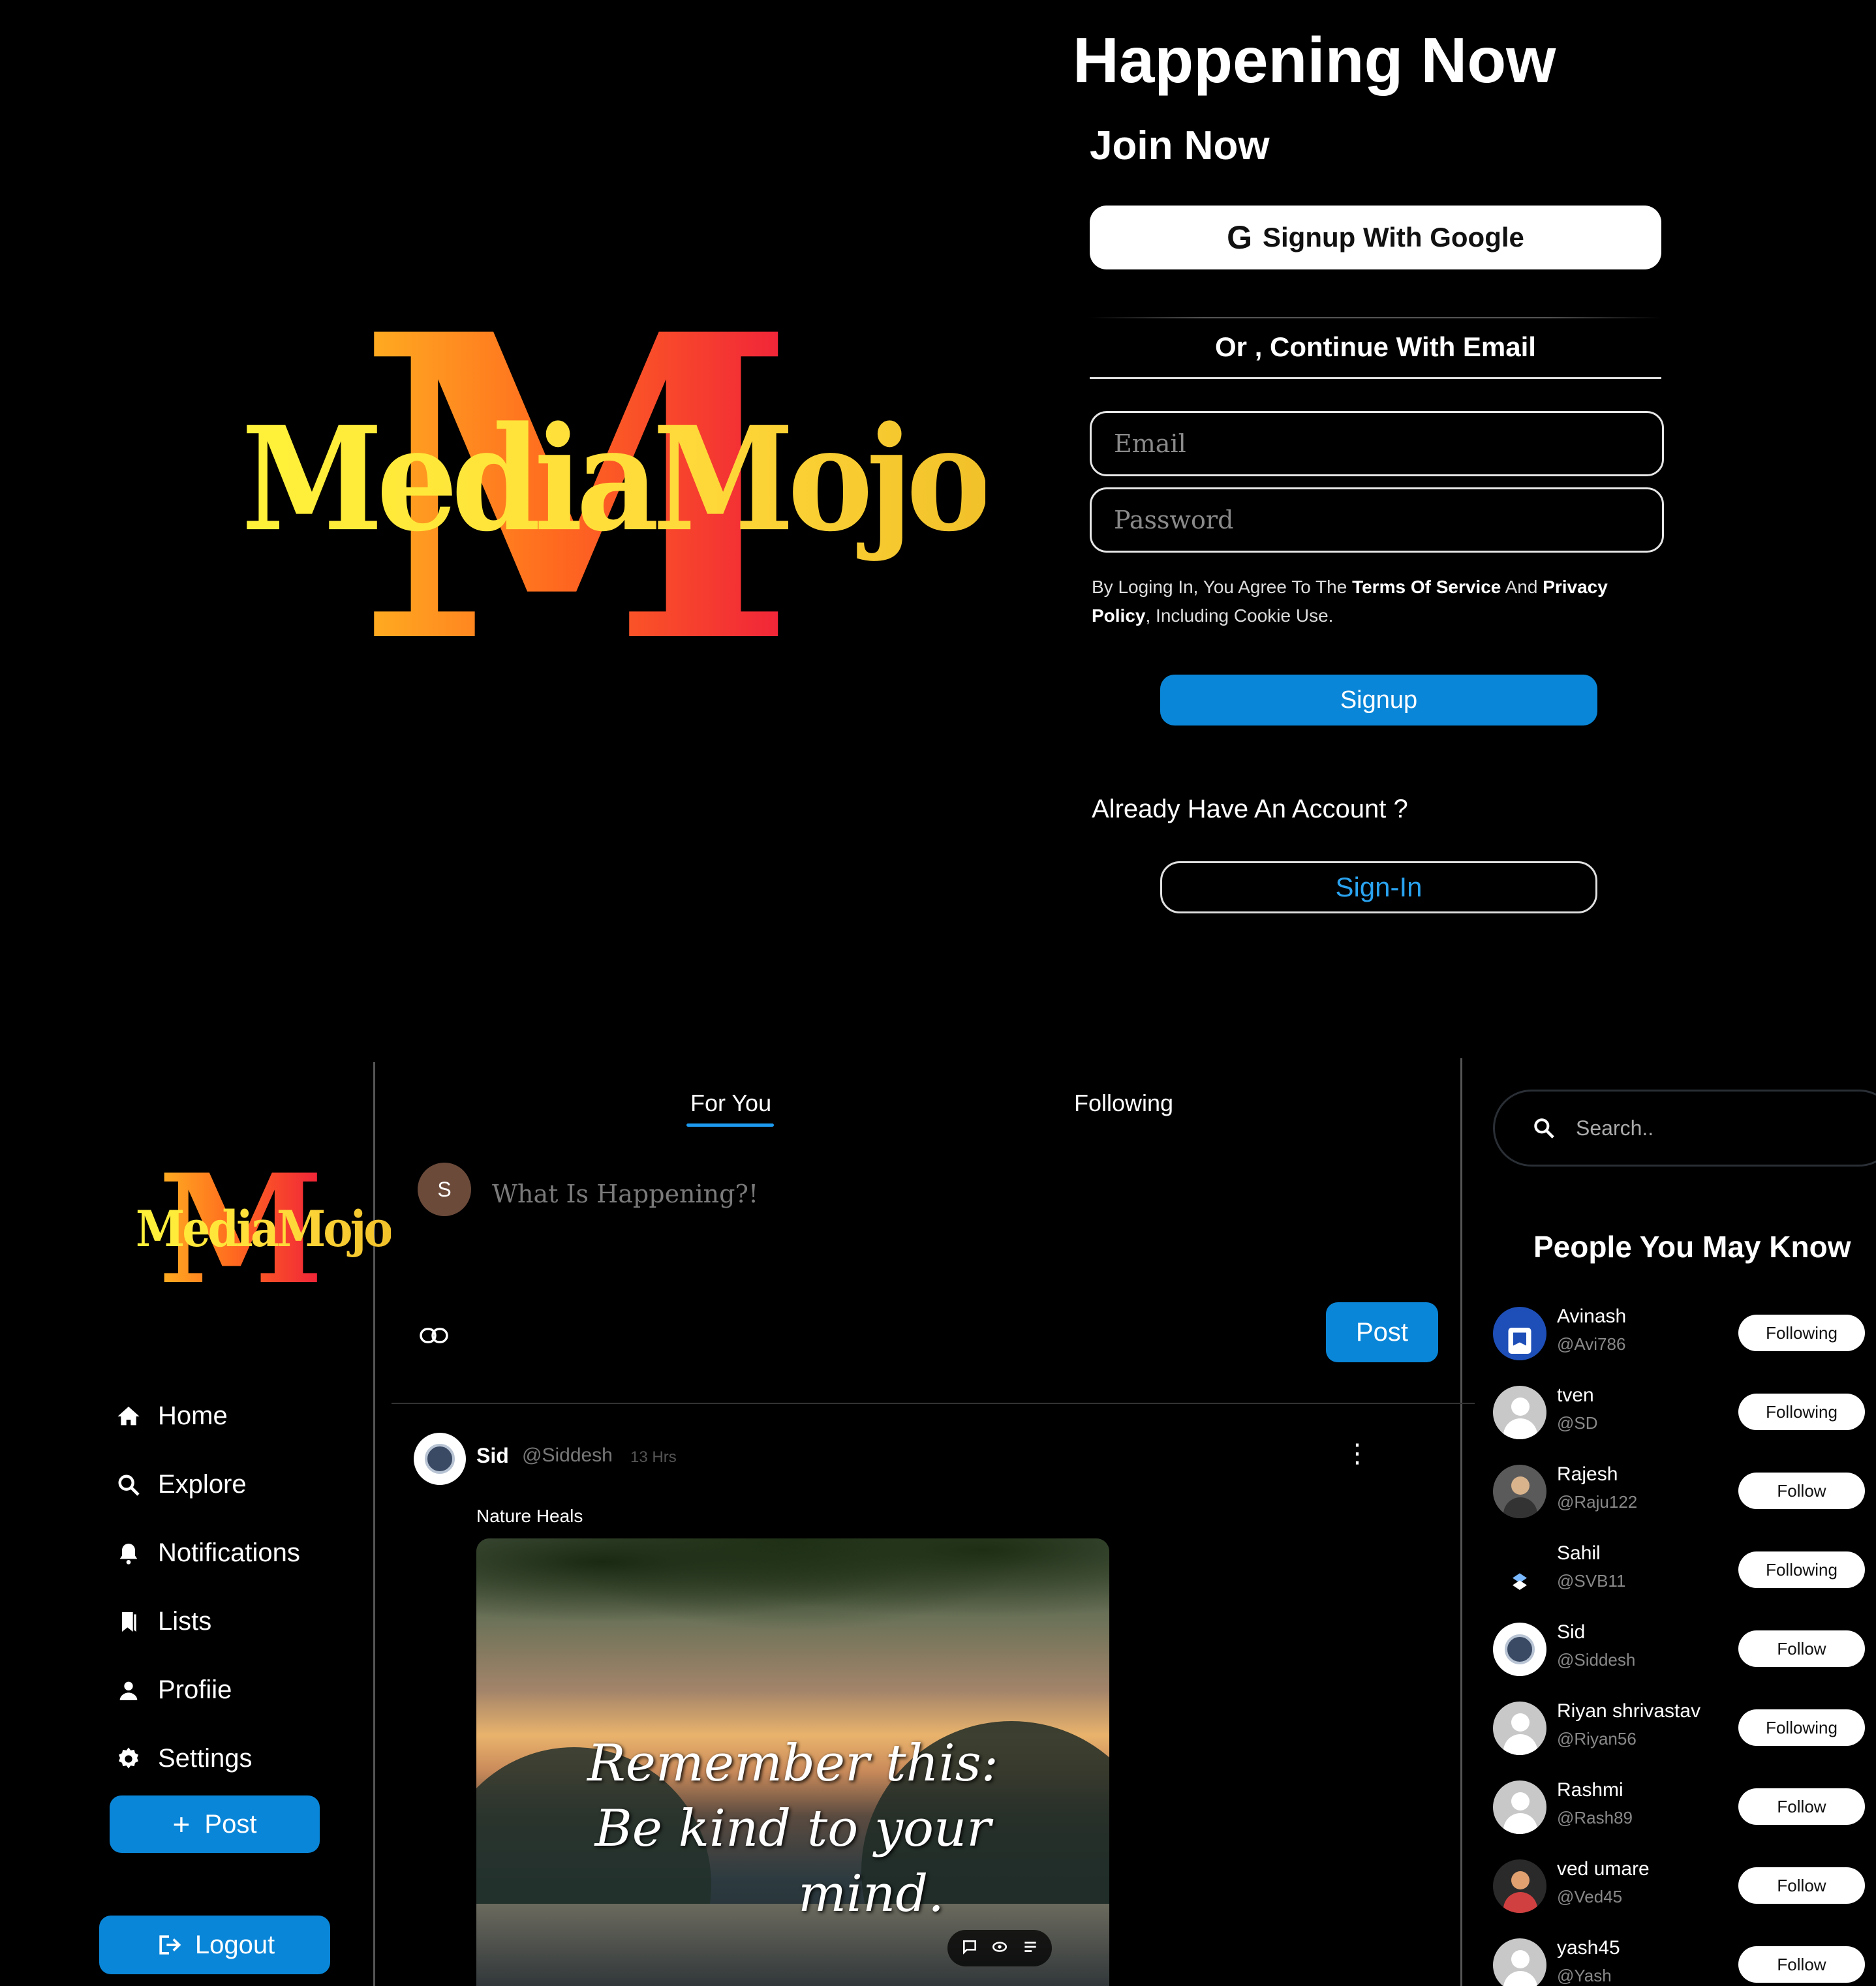 The width and height of the screenshot is (1876, 1986). Describe the element at coordinates (730, 1125) in the screenshot. I see `active-tab-indicator` at that location.